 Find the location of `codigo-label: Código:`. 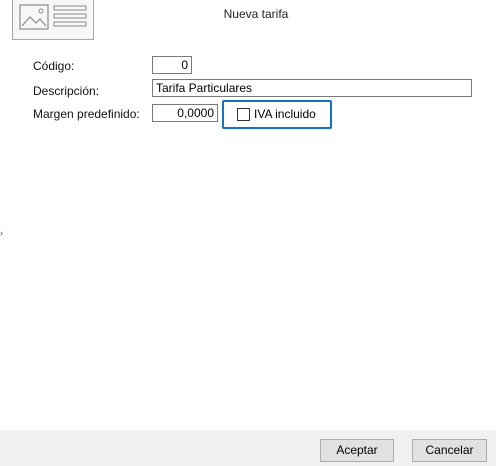

codigo-label: Código: is located at coordinates (54, 66).